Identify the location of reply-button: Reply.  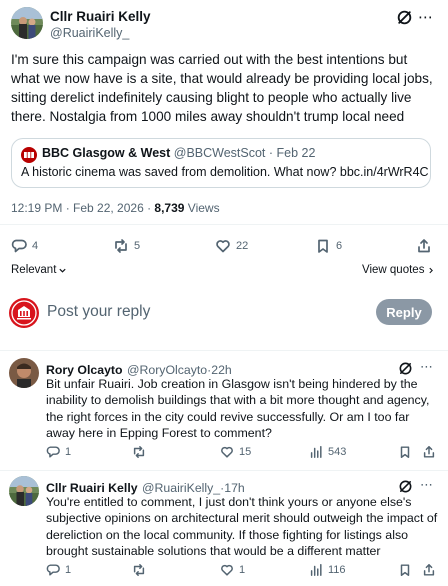
(404, 312).